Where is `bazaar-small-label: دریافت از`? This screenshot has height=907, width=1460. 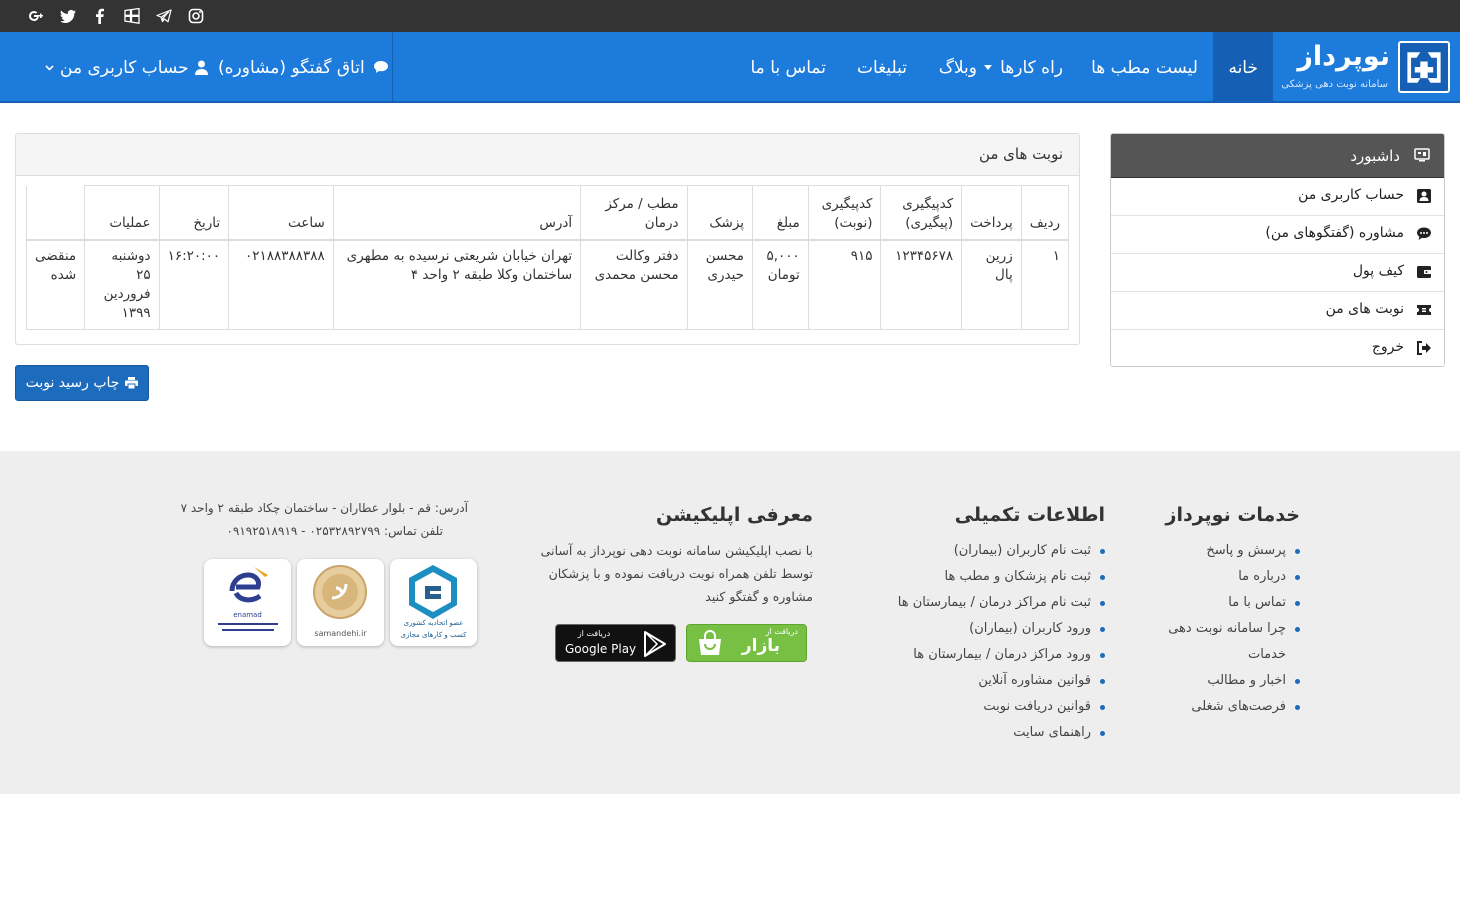 bazaar-small-label: دریافت از is located at coordinates (781, 631).